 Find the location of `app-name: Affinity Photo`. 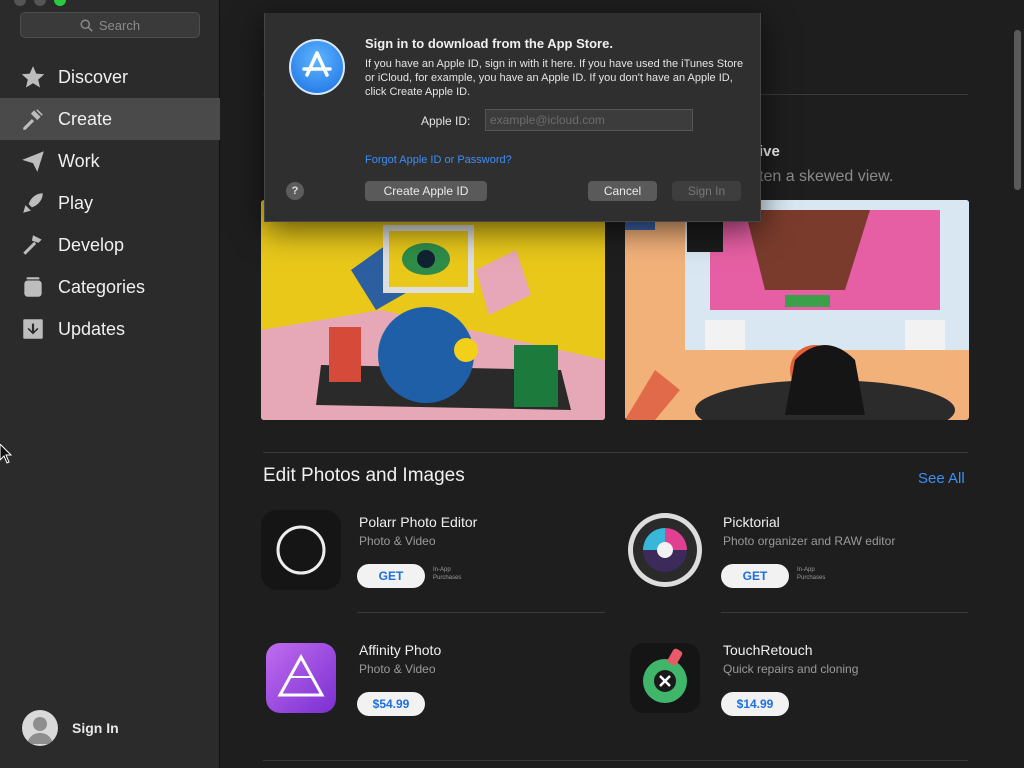

app-name: Affinity Photo is located at coordinates (400, 650).